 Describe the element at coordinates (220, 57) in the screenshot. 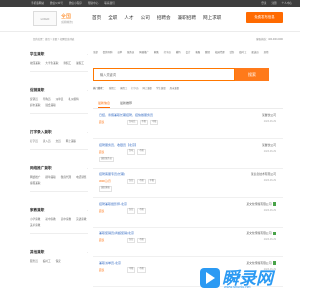

I see `category-filter-item: 校园代理` at that location.